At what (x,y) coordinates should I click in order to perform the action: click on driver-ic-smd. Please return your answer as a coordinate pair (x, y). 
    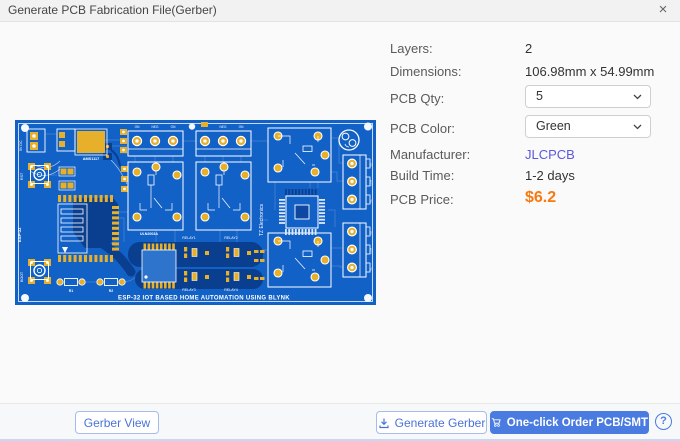
    Looking at the image, I should click on (159, 266).